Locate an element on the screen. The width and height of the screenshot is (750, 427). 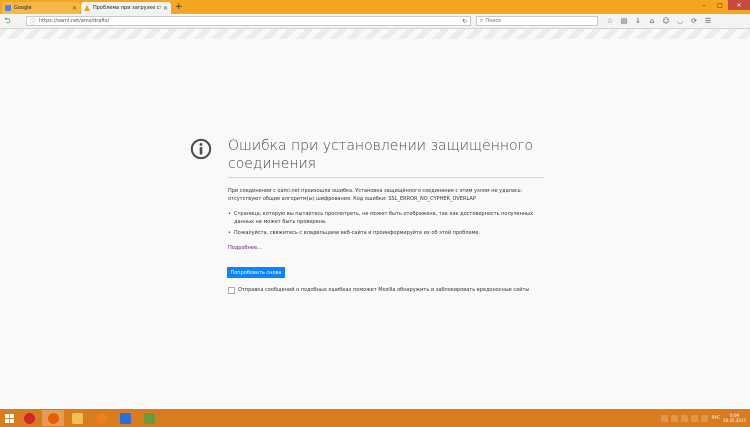
taskbar: РУС 0:09 20.05.2015 is located at coordinates (375, 418).